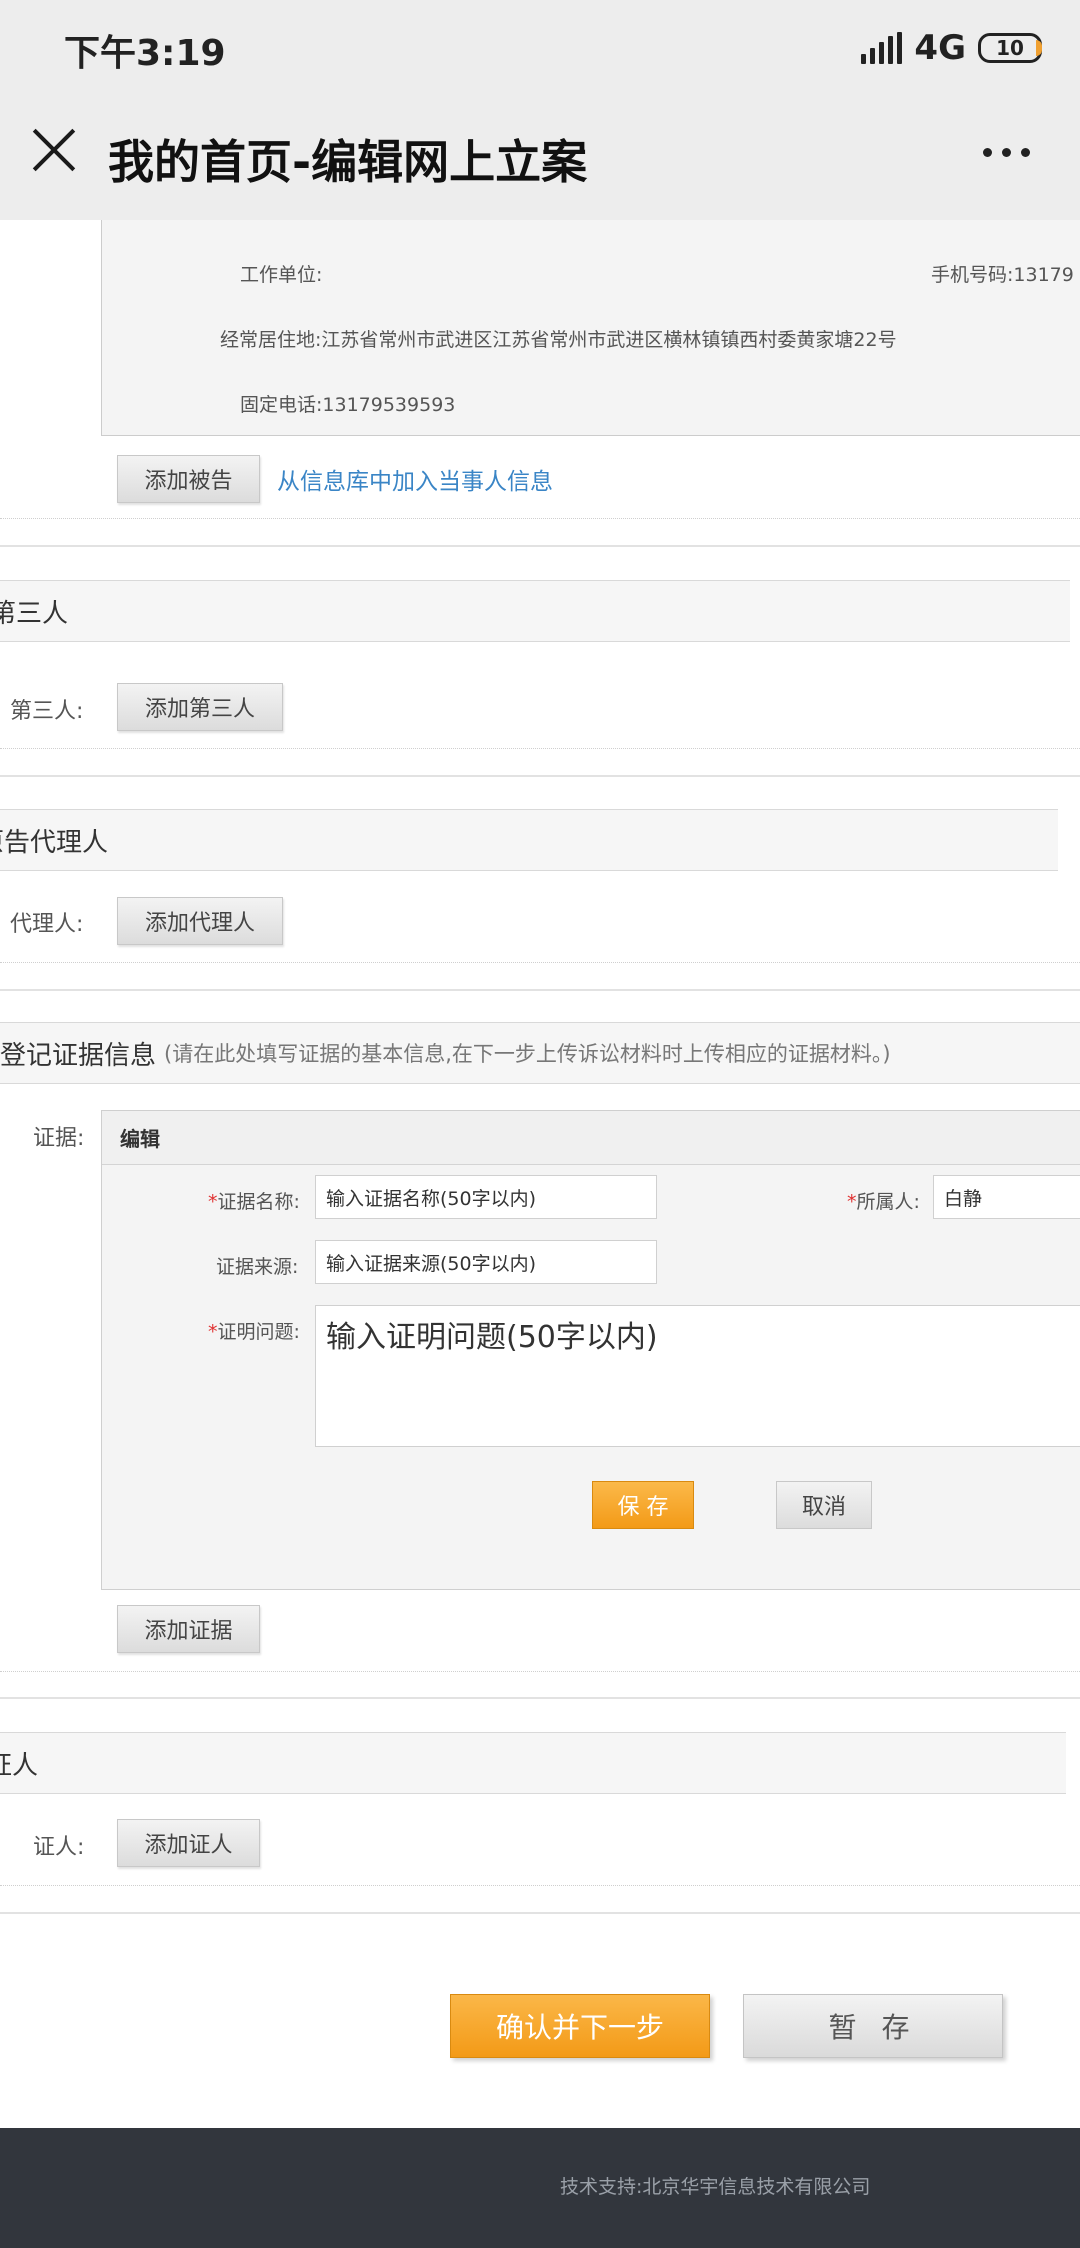 This screenshot has height=2248, width=1080. Describe the element at coordinates (535, 611) in the screenshot. I see `third-party-section-header: 第三人` at that location.